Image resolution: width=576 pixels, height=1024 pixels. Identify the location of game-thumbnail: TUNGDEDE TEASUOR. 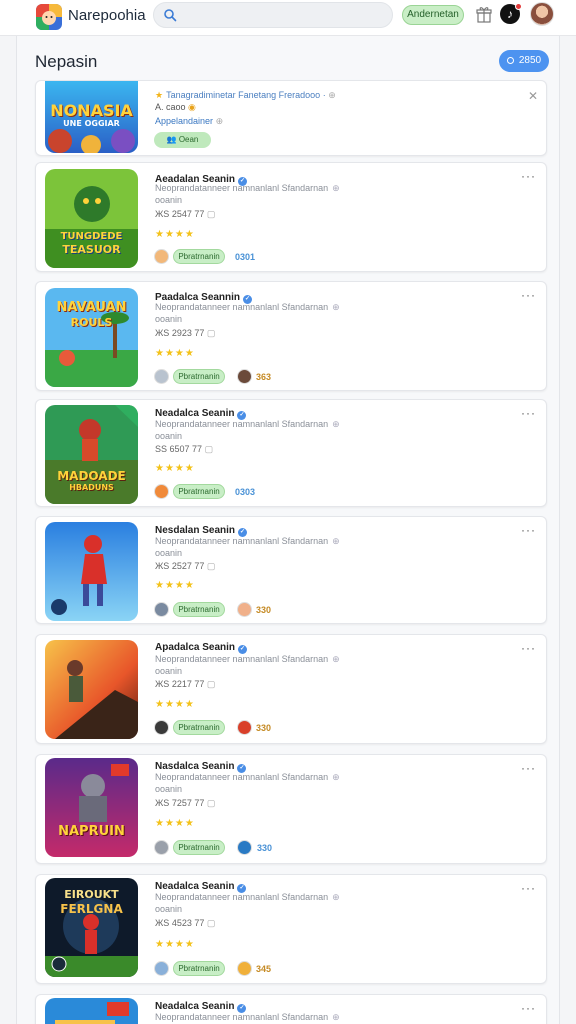
(91, 218).